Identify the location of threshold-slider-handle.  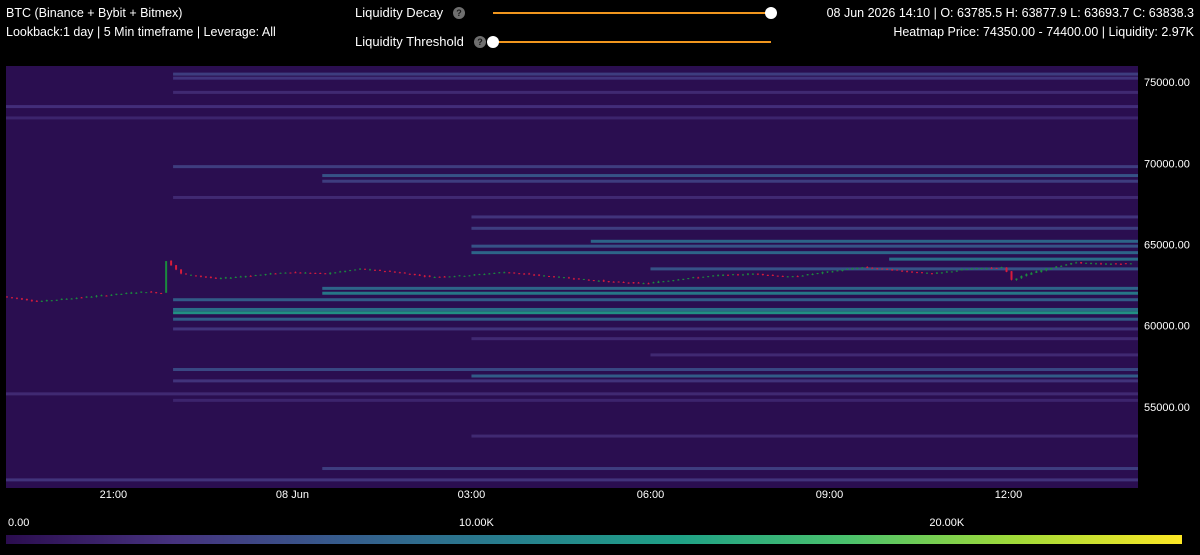
(493, 42).